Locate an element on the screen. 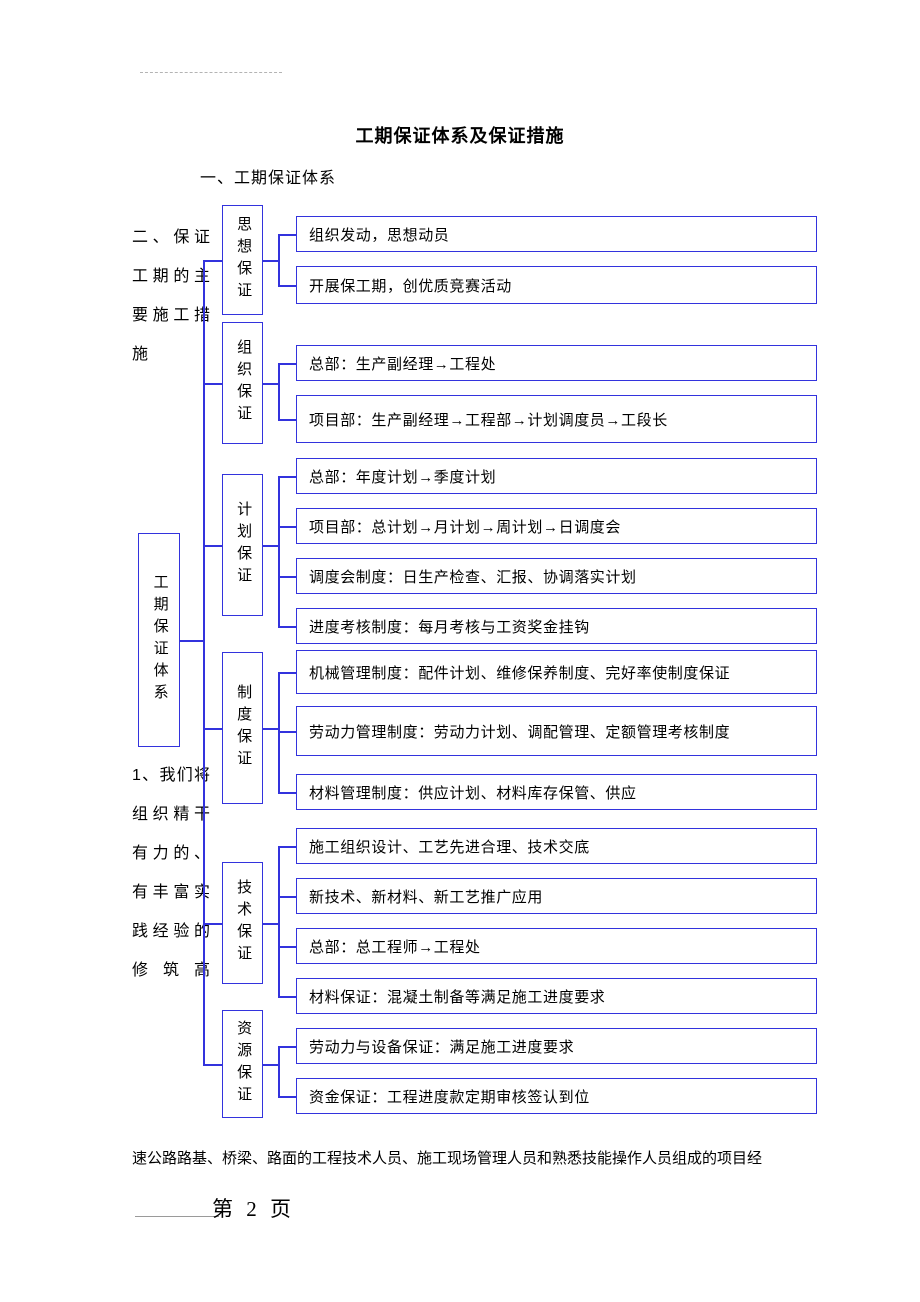 The width and height of the screenshot is (920, 1302). item-box-9: 机械管理制度：配件计划、维修保养制度、完好率使制度保证 is located at coordinates (556, 672).